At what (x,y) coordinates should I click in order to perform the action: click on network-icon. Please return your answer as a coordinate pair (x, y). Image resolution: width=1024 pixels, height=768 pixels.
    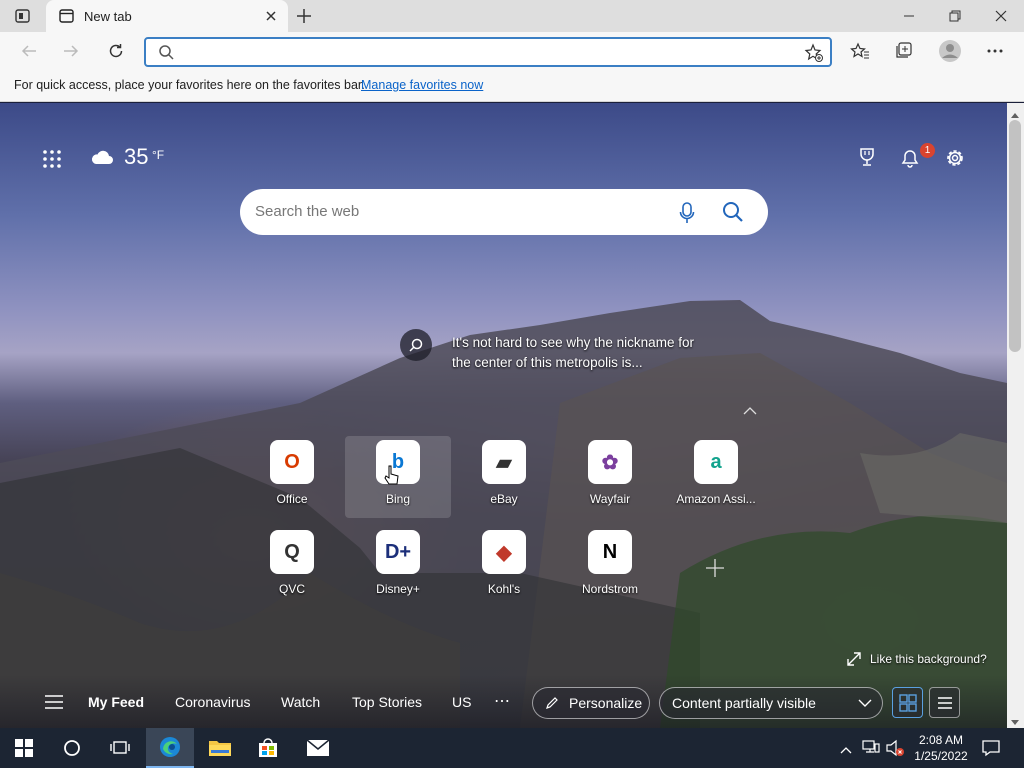
    Looking at the image, I should click on (871, 749).